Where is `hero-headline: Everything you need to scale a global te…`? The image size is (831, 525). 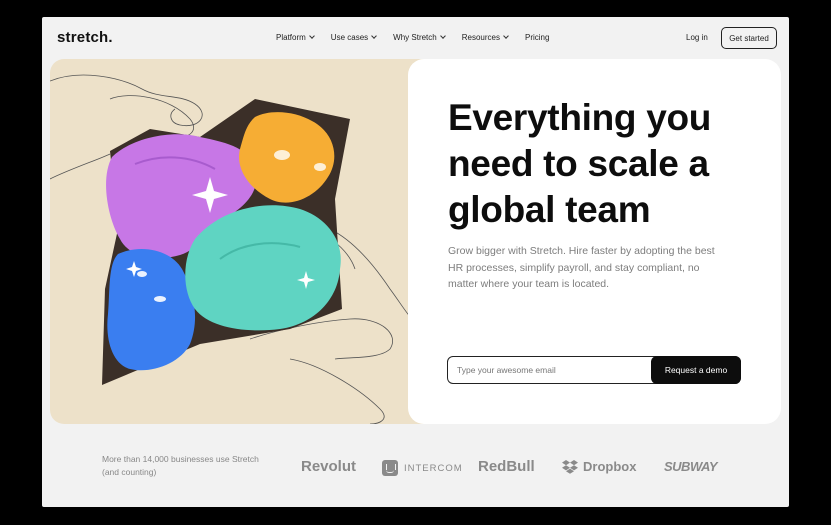
hero-headline: Everything you need to scale a global te… is located at coordinates (580, 163).